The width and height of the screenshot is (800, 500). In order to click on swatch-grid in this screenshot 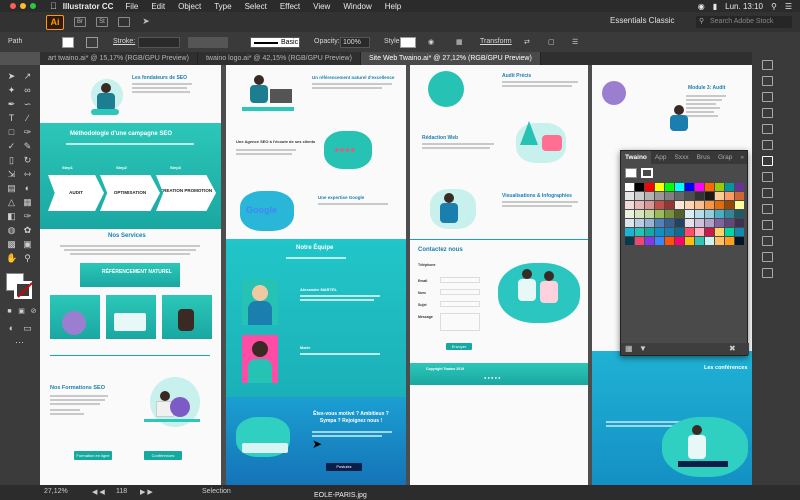, I will do `click(684, 214)`.